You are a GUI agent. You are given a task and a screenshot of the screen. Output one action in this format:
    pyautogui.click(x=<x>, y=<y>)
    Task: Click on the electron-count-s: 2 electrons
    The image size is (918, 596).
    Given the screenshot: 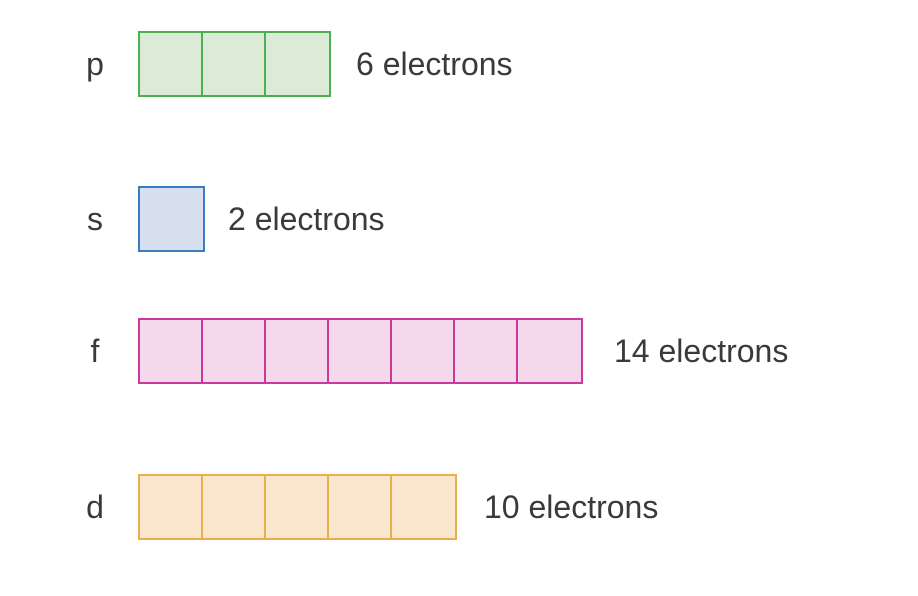 What is the action you would take?
    pyautogui.click(x=306, y=219)
    